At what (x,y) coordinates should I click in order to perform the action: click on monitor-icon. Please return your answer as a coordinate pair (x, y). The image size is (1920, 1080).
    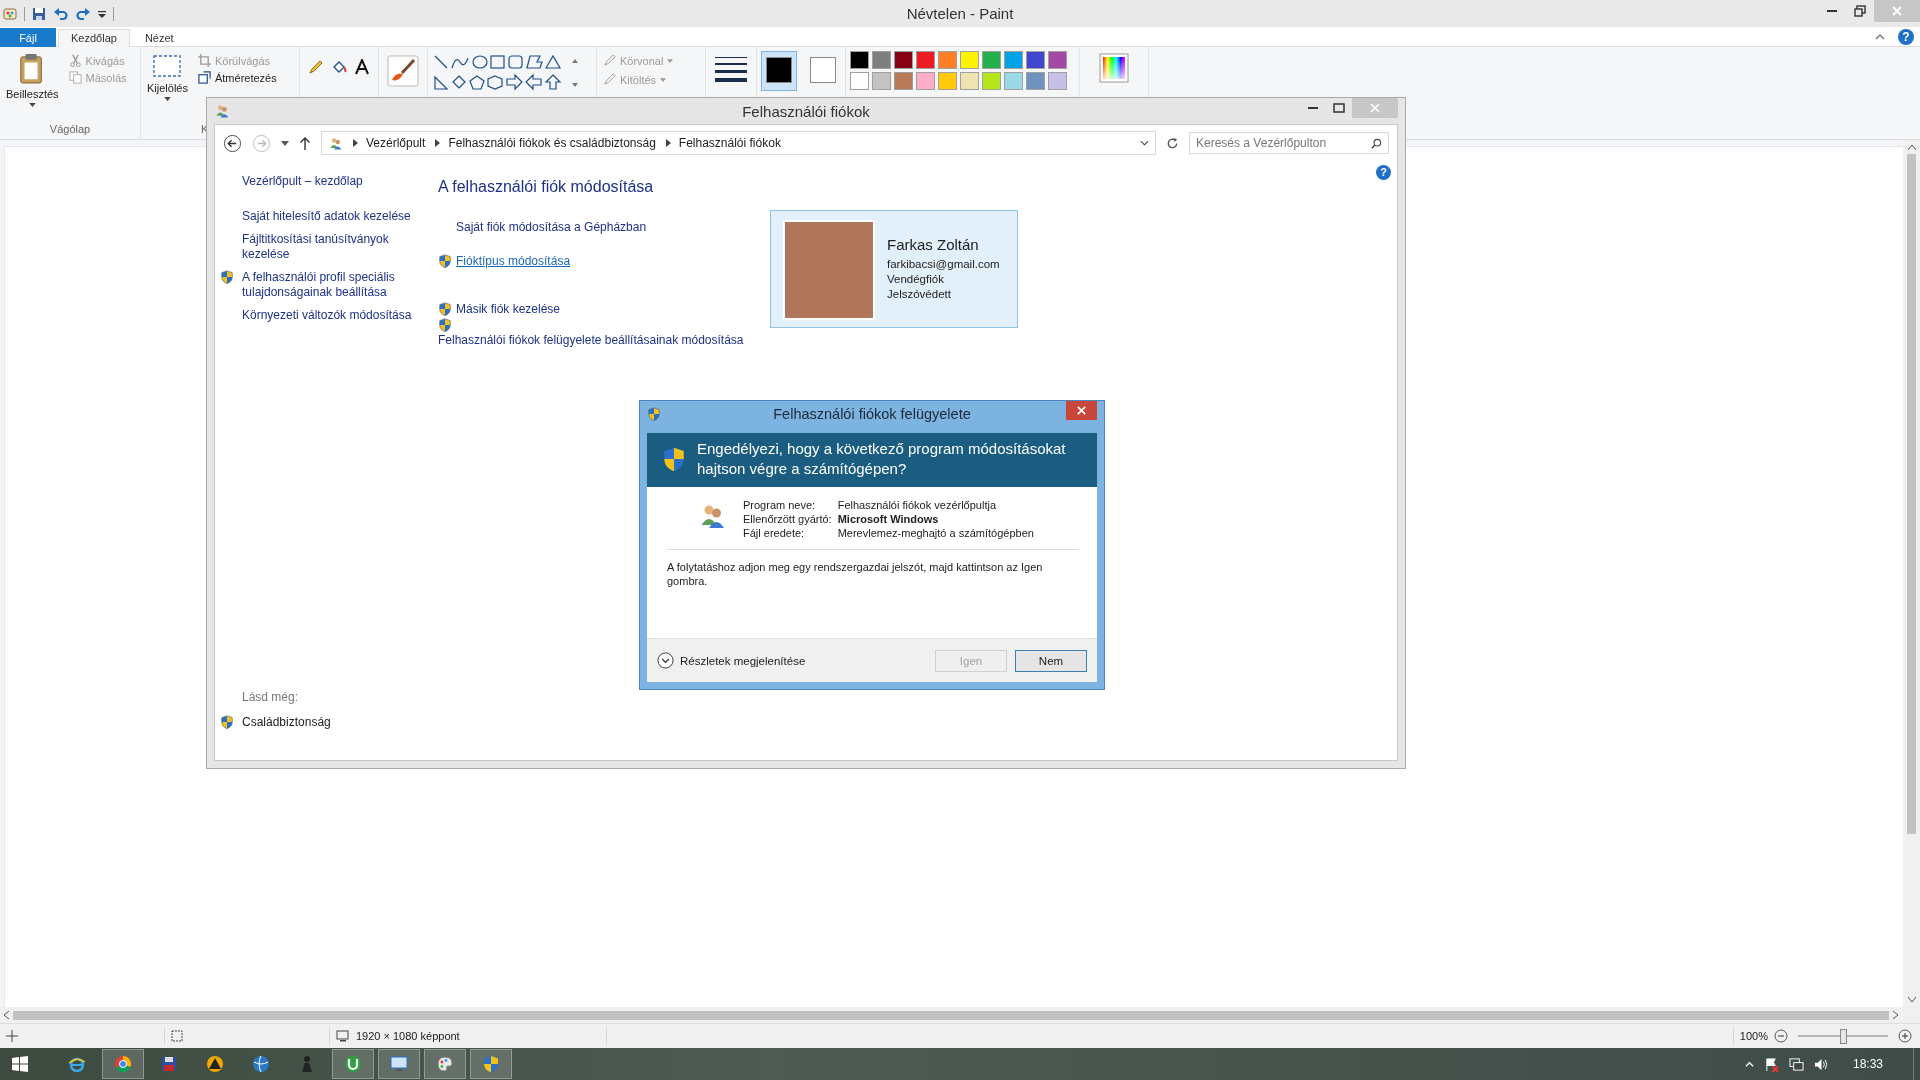
    Looking at the image, I should click on (399, 1064).